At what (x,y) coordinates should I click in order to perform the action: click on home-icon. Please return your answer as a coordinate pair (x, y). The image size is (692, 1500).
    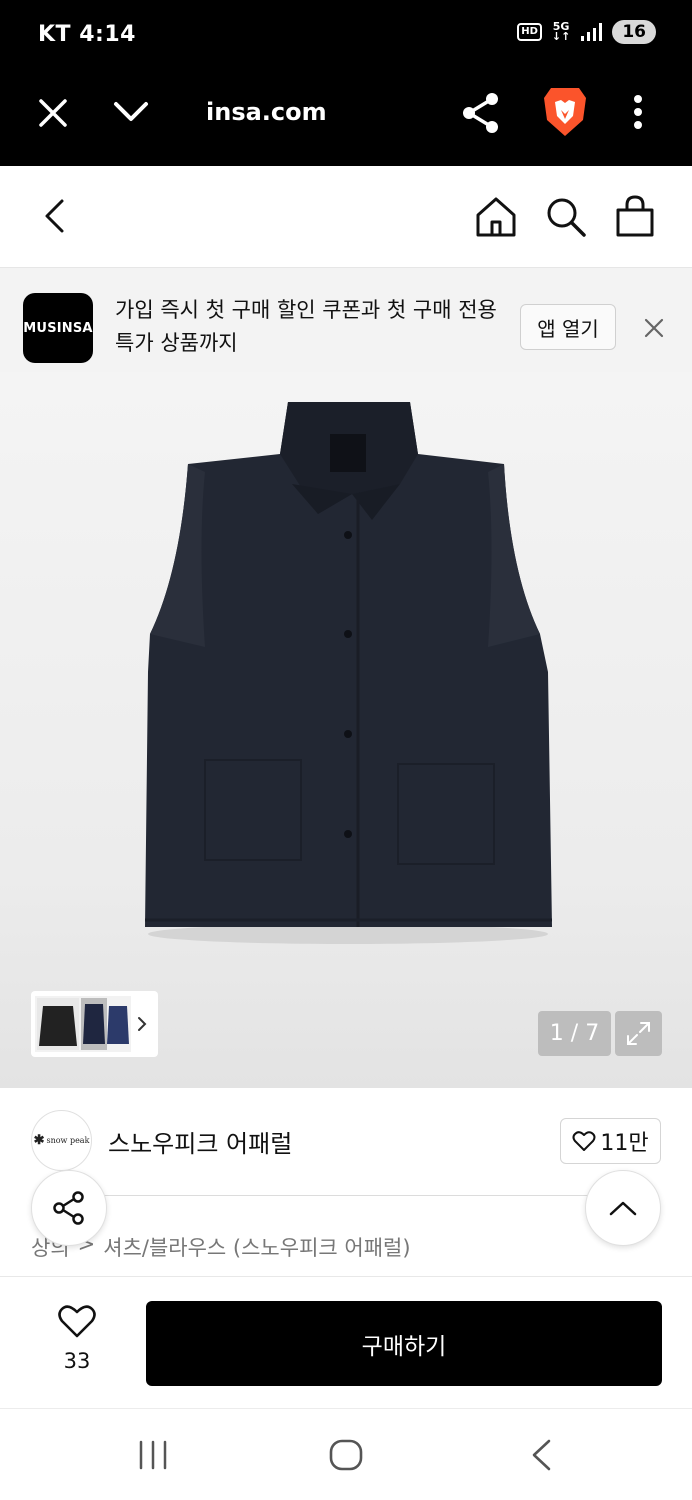
    Looking at the image, I should click on (496, 217).